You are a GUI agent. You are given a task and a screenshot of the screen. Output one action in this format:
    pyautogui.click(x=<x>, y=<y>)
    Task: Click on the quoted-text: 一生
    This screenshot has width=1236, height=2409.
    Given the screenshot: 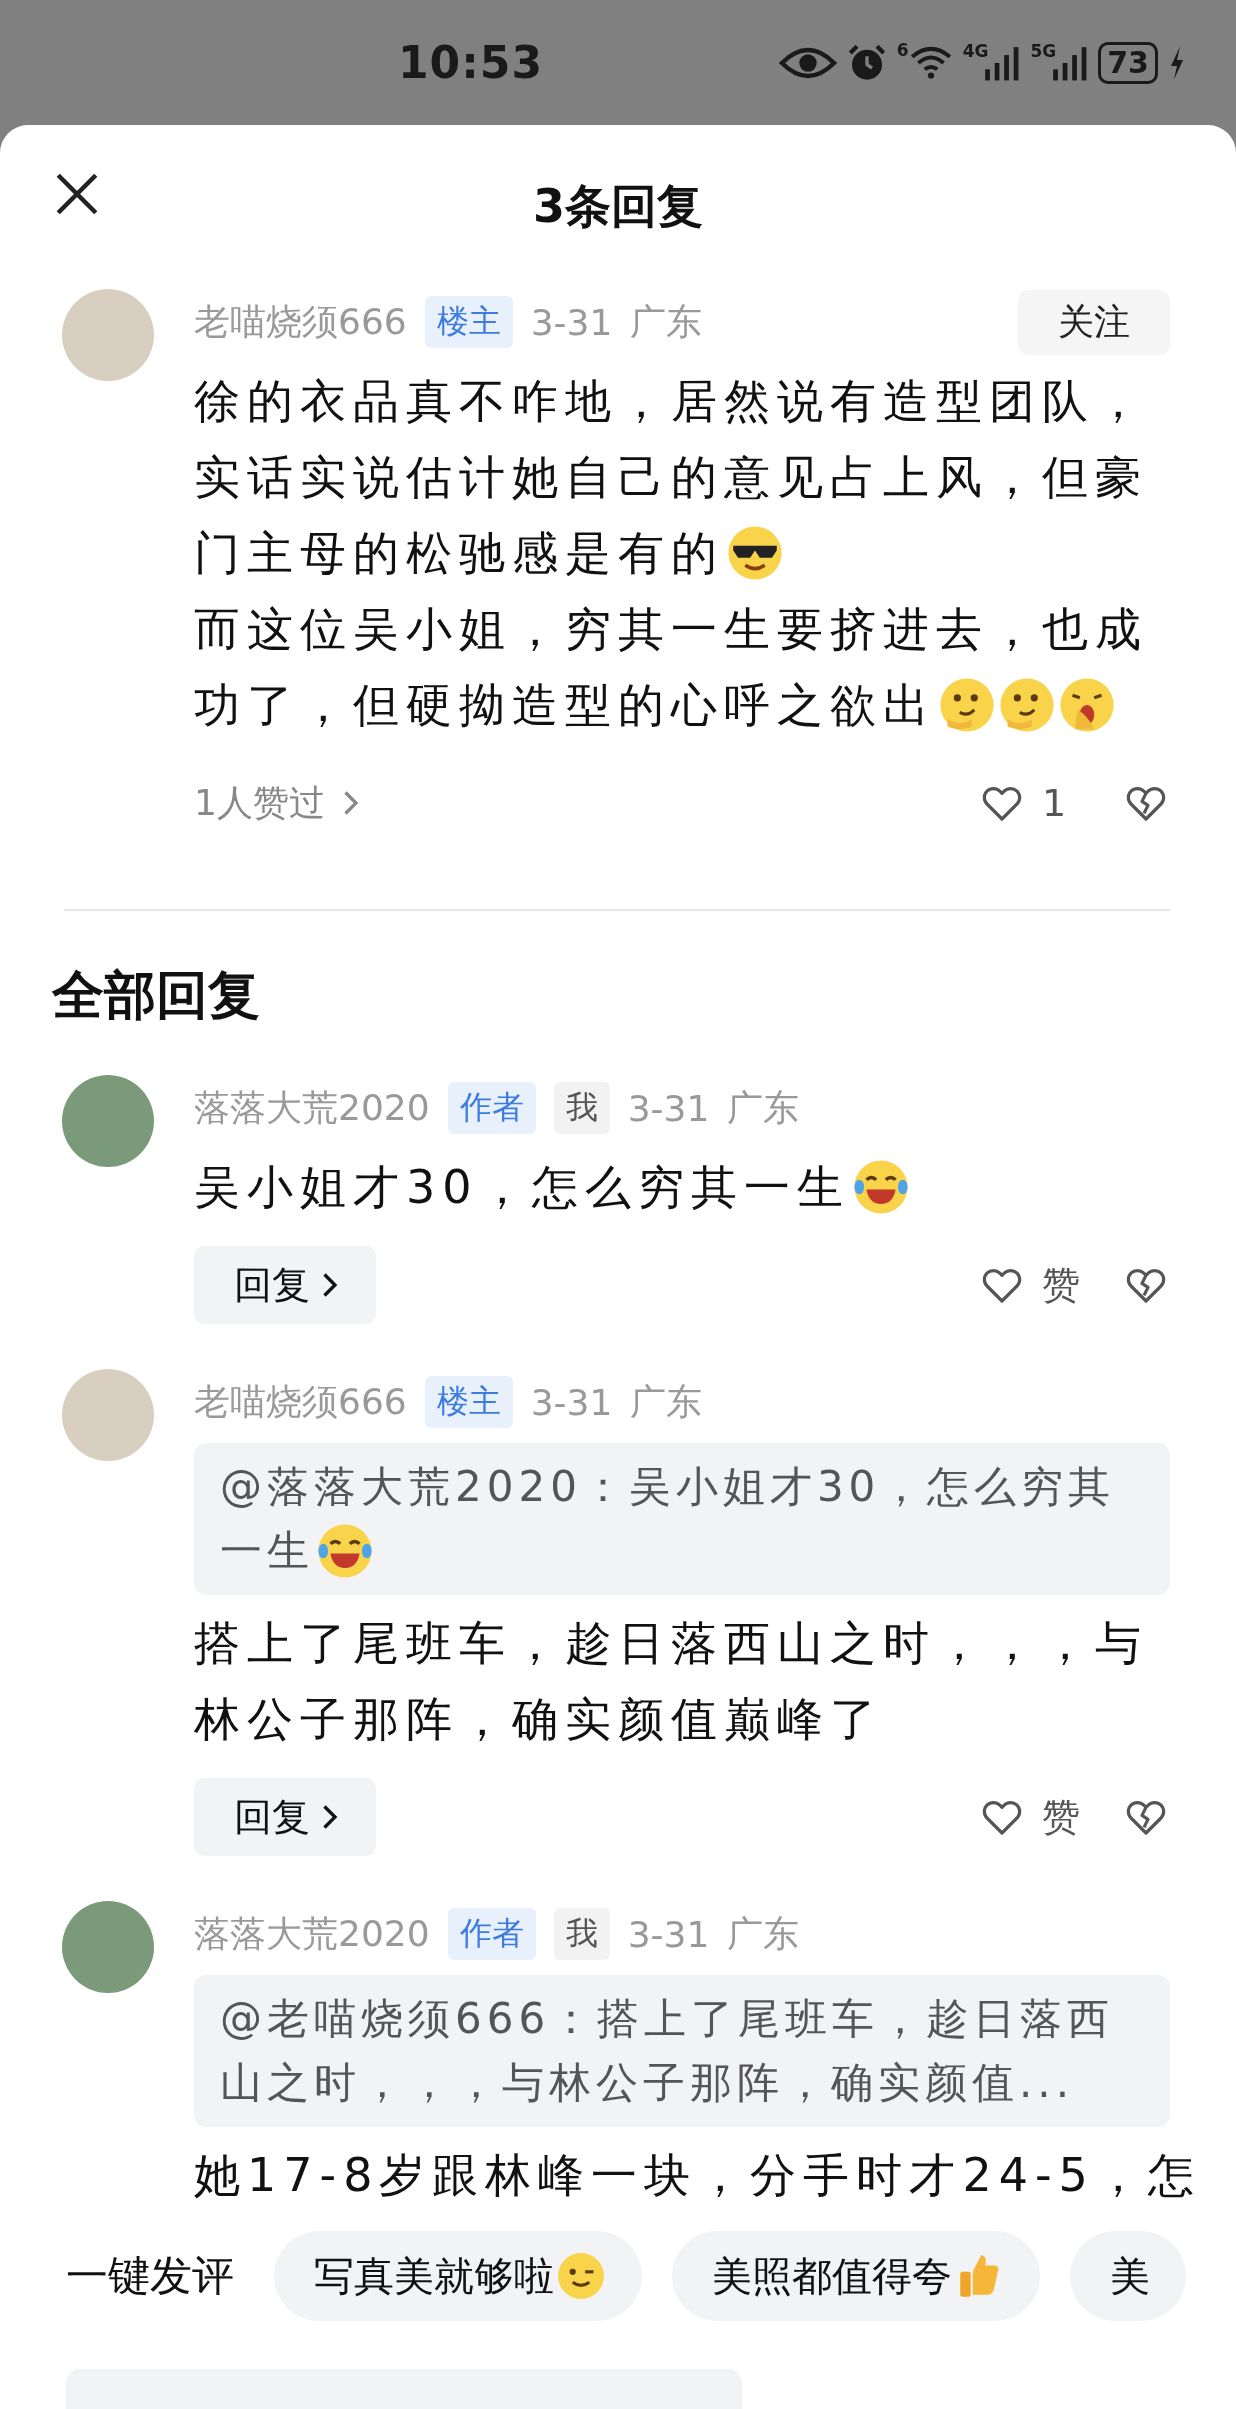 What is the action you would take?
    pyautogui.click(x=267, y=1551)
    